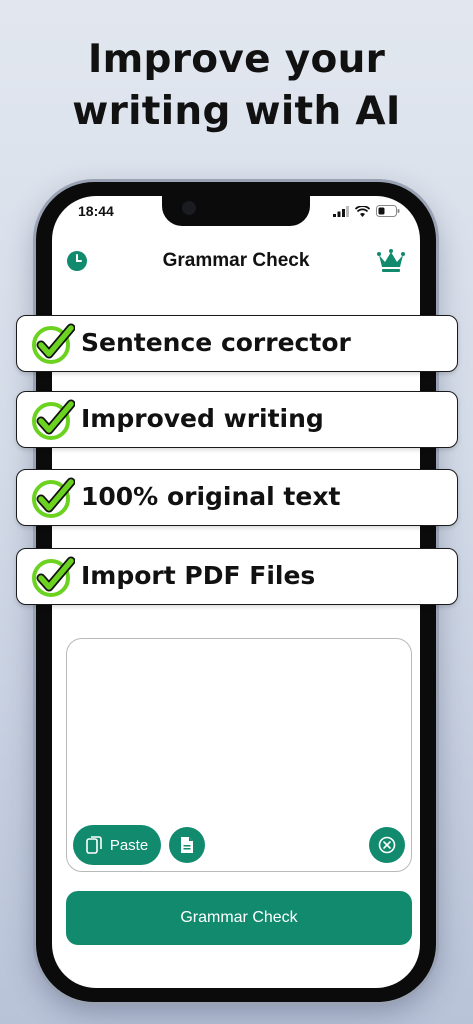 This screenshot has width=473, height=1024. I want to click on crown-icon, so click(391, 261).